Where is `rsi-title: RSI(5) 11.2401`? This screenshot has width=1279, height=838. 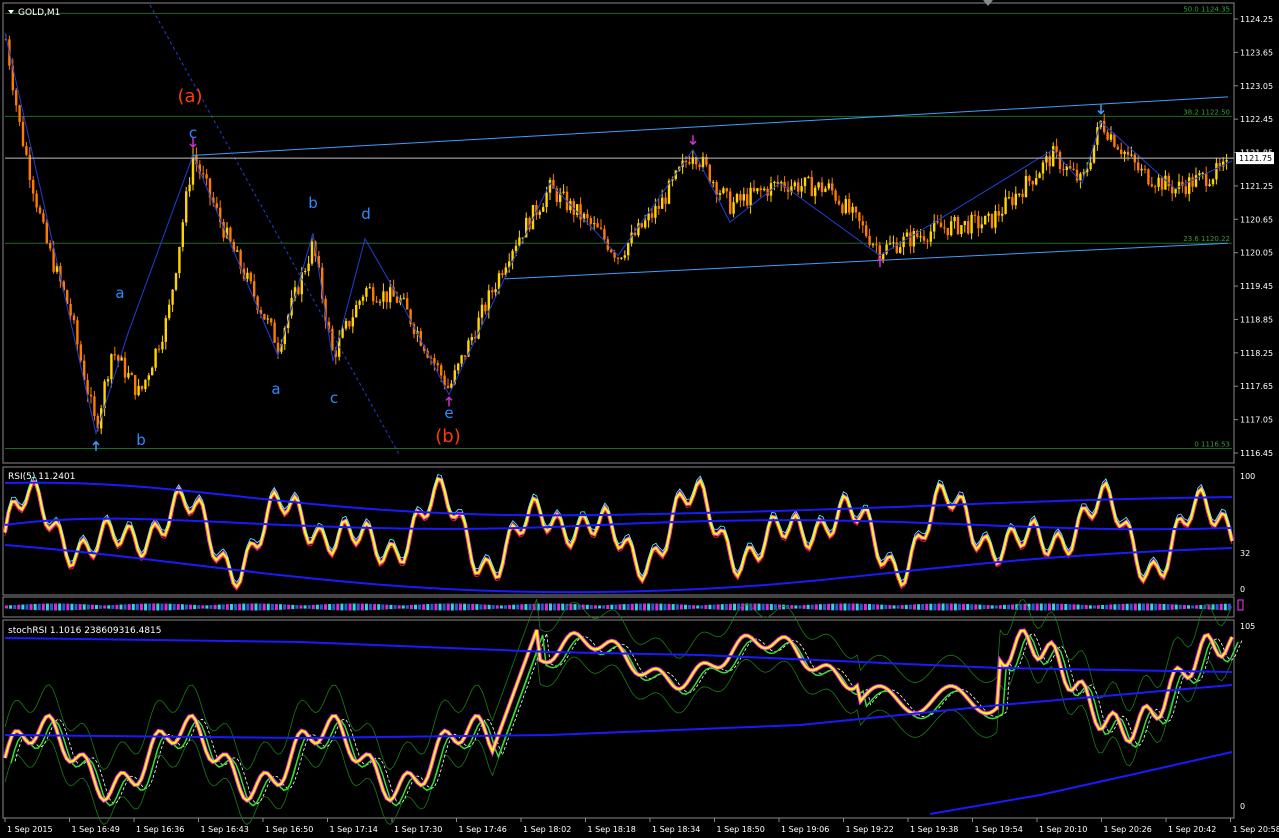
rsi-title: RSI(5) 11.2401 is located at coordinates (41, 477).